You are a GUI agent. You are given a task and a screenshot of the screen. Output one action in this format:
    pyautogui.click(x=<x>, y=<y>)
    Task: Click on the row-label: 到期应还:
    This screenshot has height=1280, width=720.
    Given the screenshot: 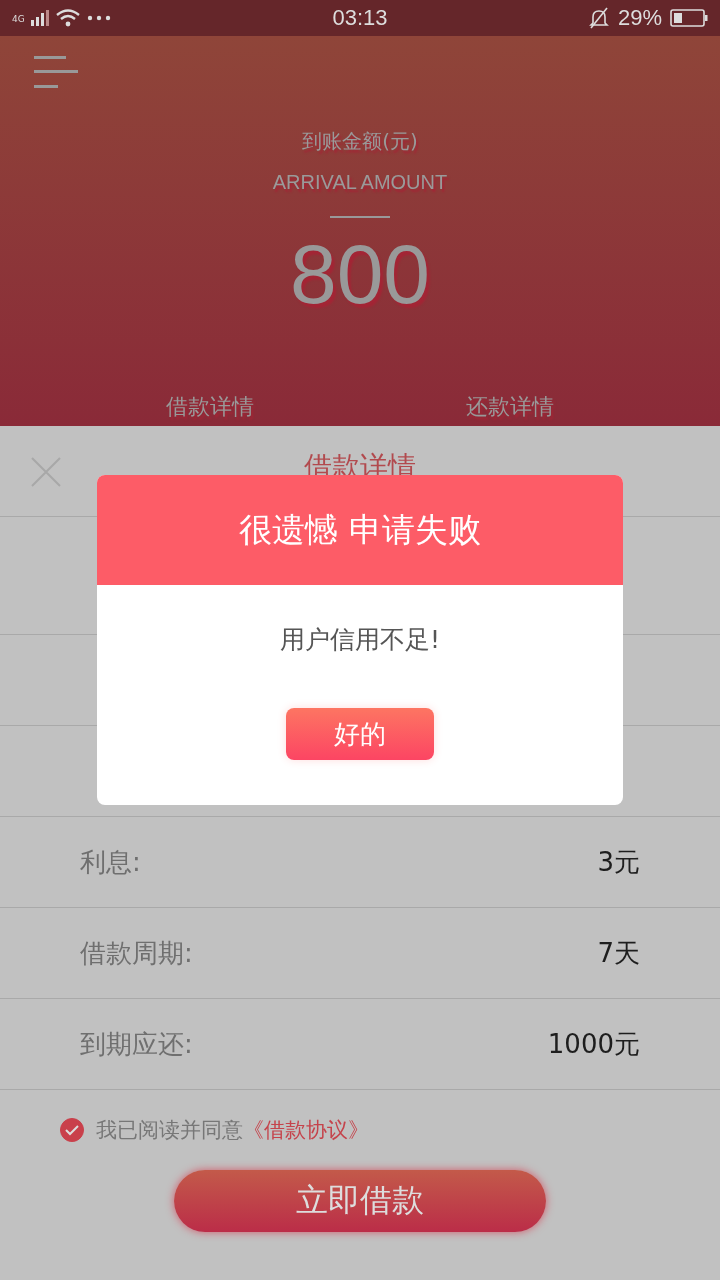 What is the action you would take?
    pyautogui.click(x=136, y=1044)
    